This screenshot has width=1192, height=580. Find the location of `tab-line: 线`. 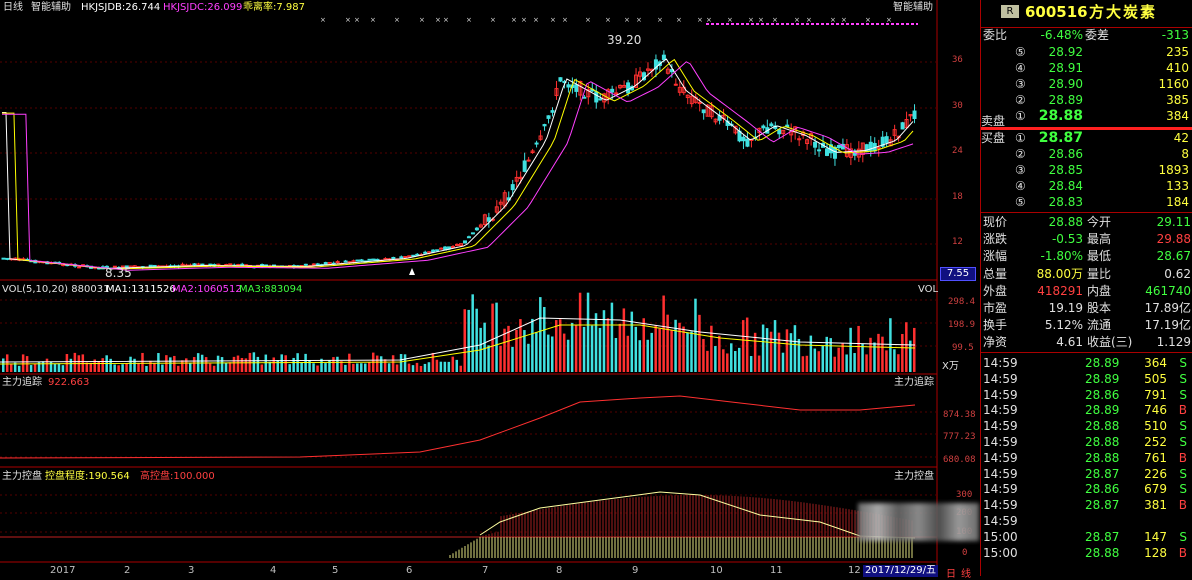

tab-line: 线 is located at coordinates (966, 572).